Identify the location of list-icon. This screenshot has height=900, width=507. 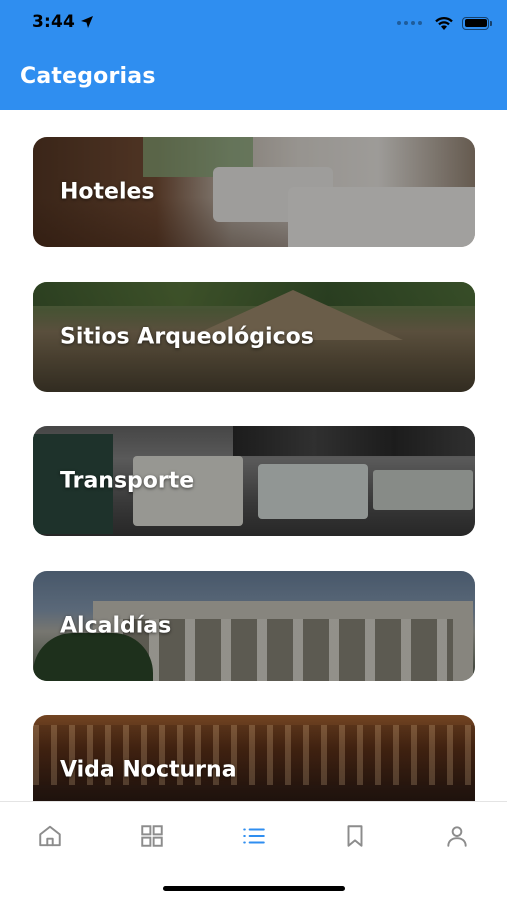
(254, 836).